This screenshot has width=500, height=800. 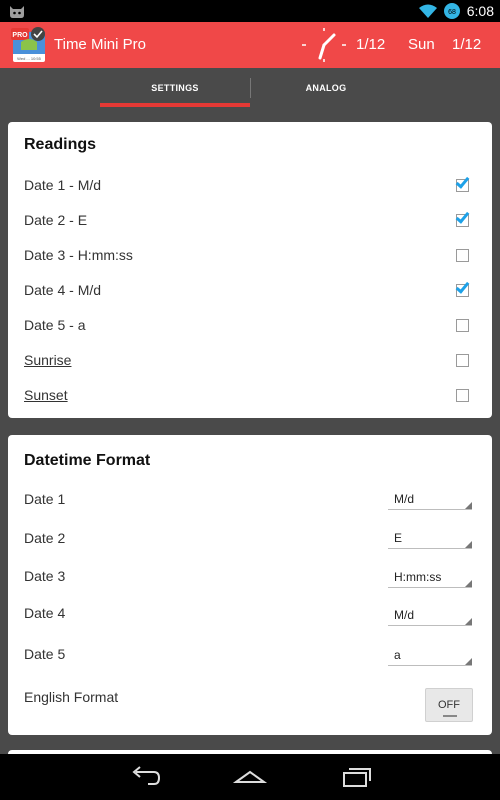 I want to click on recent-apps-icon, so click(x=357, y=777).